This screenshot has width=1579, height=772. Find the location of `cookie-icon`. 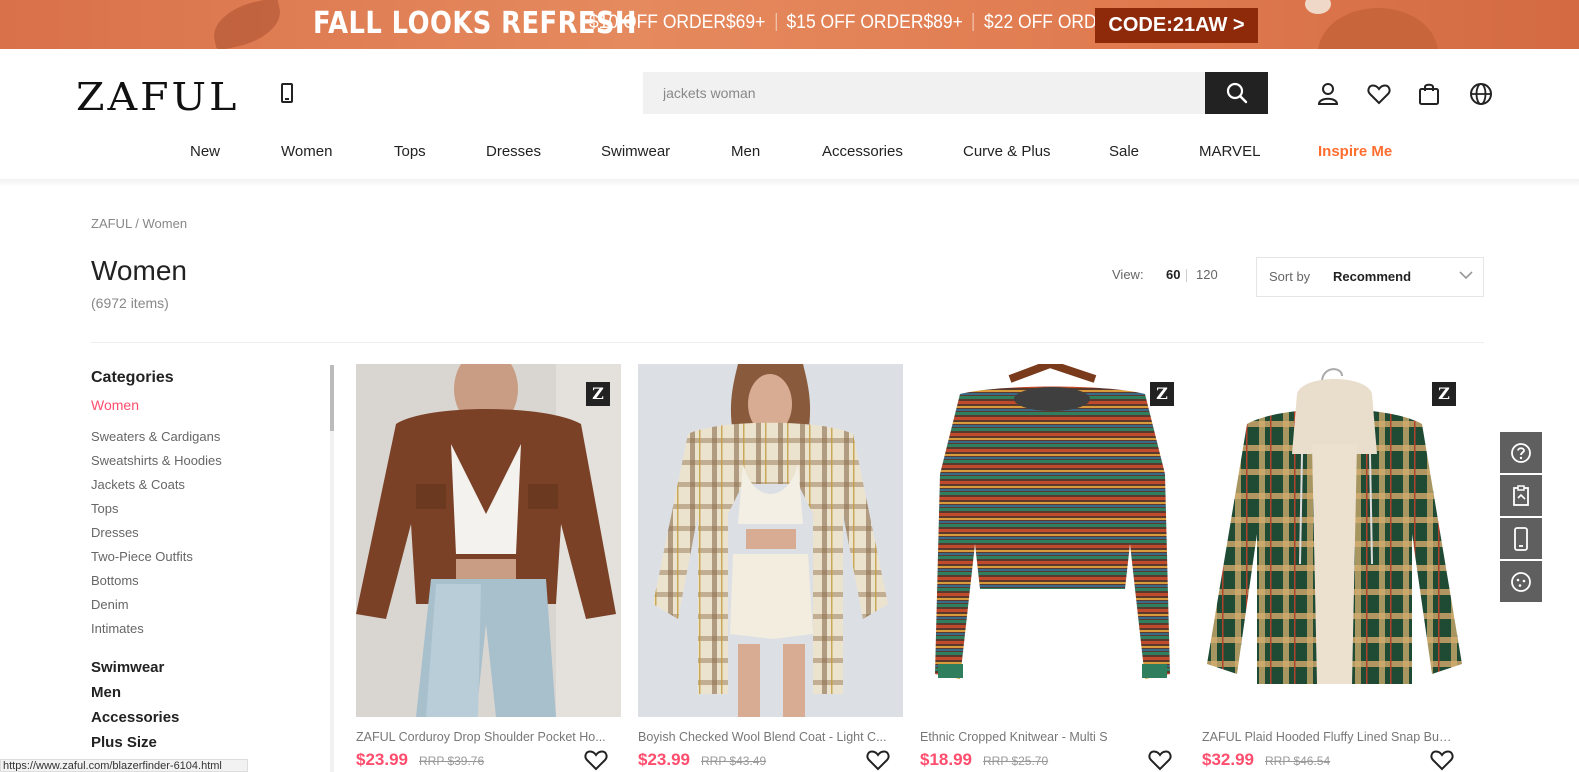

cookie-icon is located at coordinates (1521, 581).